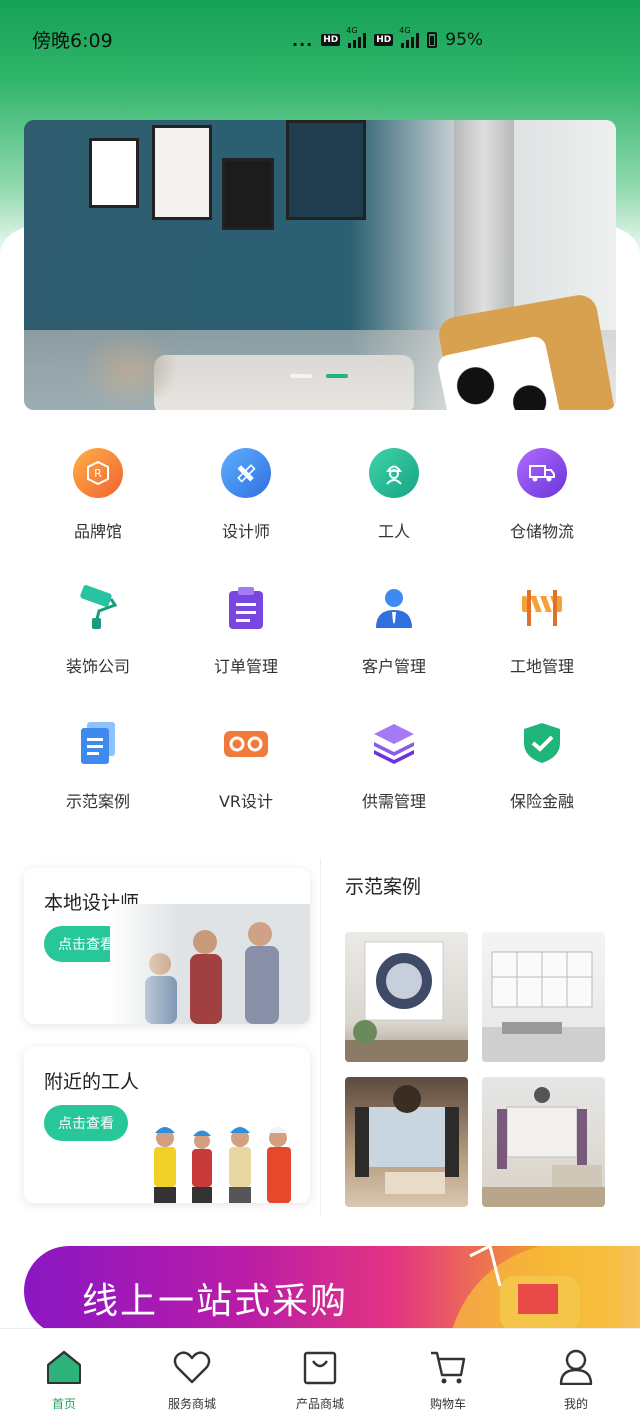 The image size is (640, 1422). What do you see at coordinates (541, 666) in the screenshot?
I see `grid-label: 工地管理` at bounding box center [541, 666].